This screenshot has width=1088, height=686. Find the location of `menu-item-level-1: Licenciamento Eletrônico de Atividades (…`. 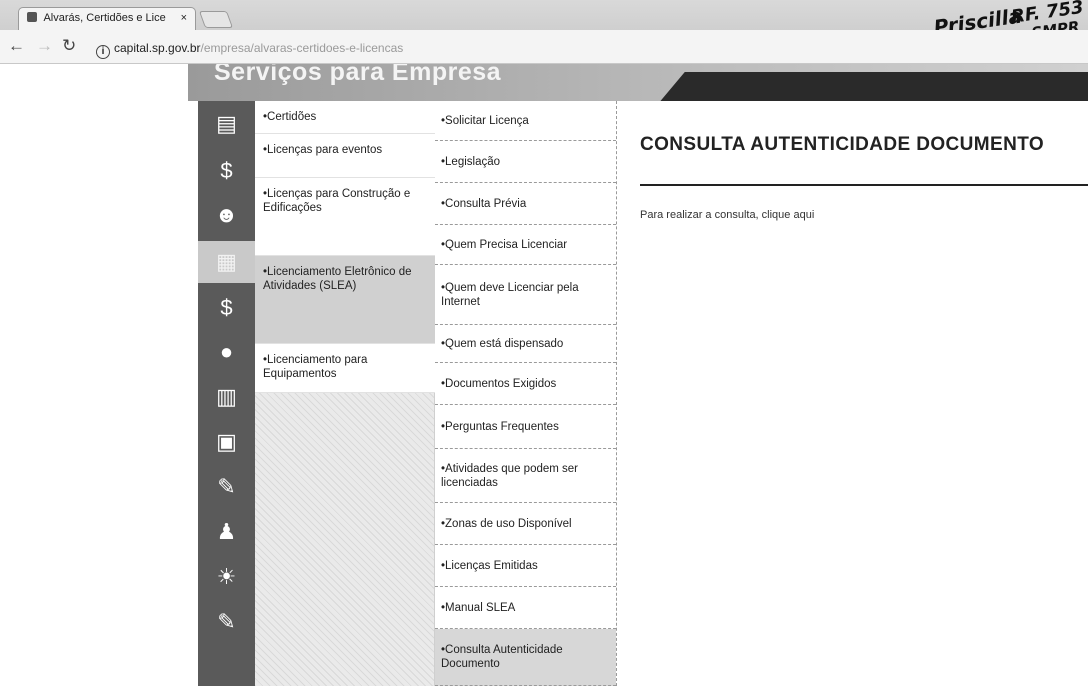

menu-item-level-1: Licenciamento Eletrônico de Atividades (… is located at coordinates (345, 300).